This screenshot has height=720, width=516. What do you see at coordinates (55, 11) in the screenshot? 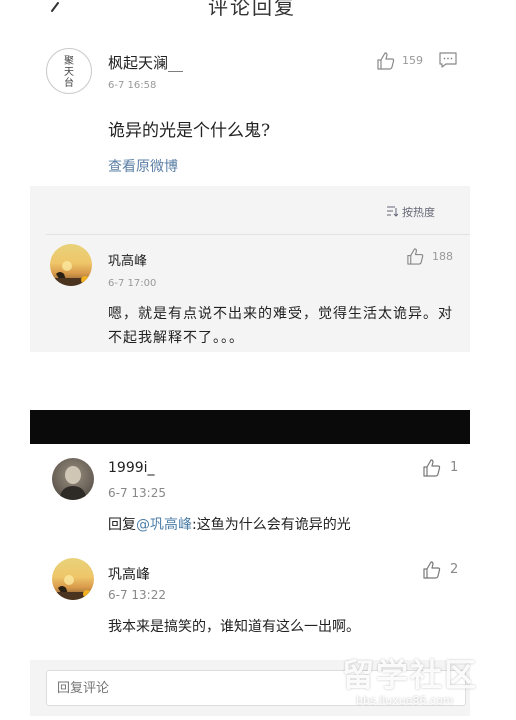
I see `back-arrow-icon` at bounding box center [55, 11].